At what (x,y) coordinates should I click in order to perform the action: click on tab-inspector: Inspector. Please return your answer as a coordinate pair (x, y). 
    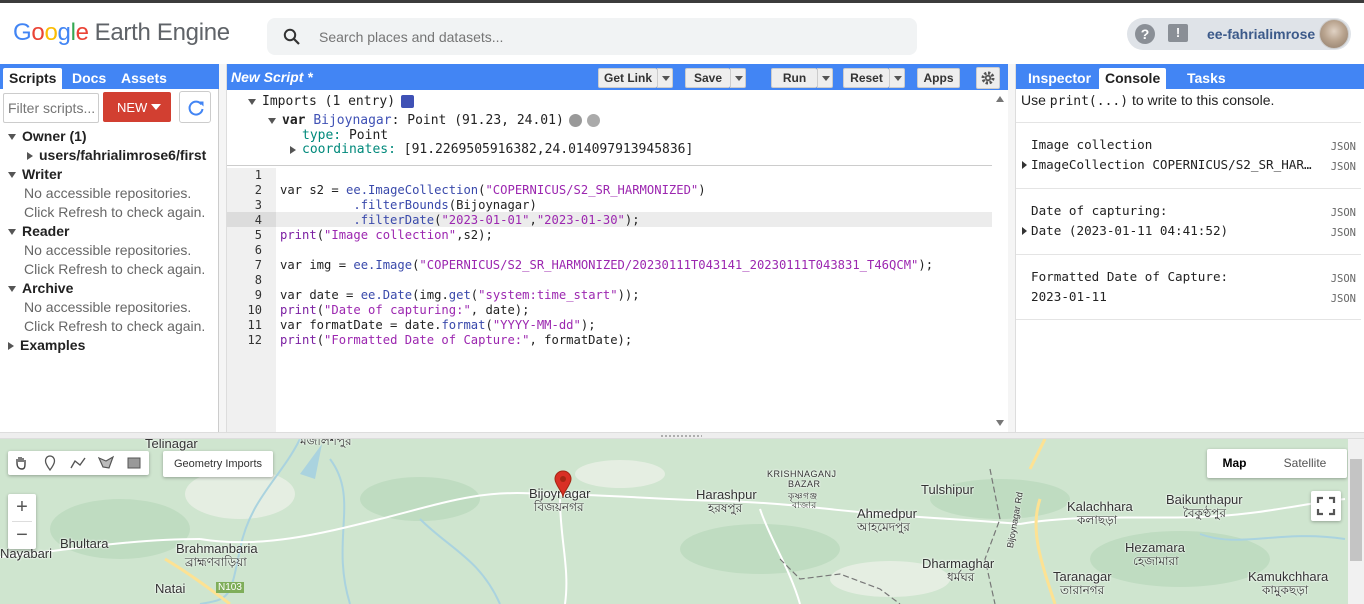
    Looking at the image, I should click on (1059, 78).